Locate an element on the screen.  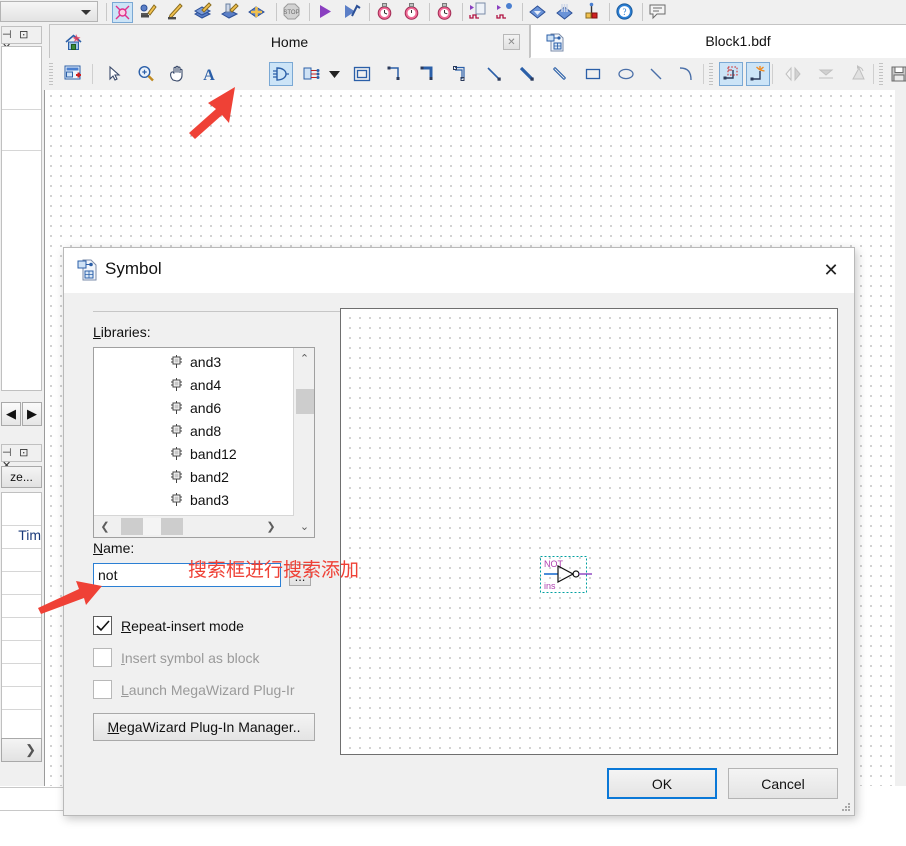
zoom-tool-icon is located at coordinates (146, 74).